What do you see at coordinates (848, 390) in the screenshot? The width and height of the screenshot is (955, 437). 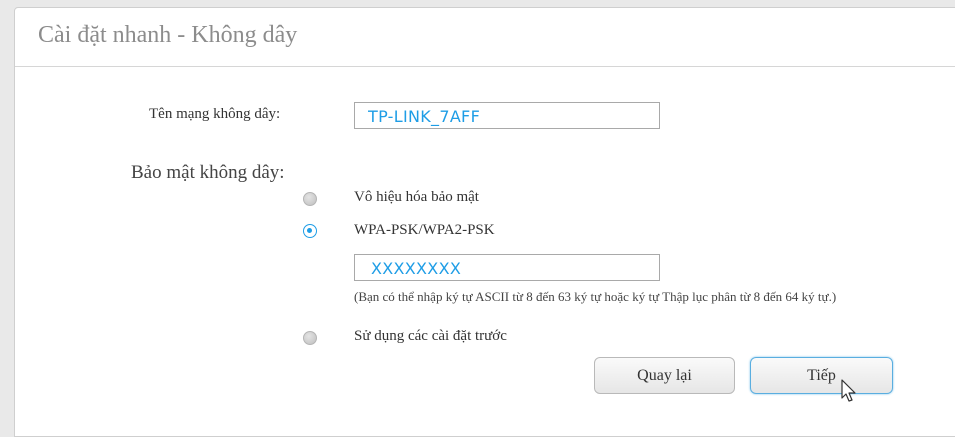 I see `mouse-cursor-icon` at bounding box center [848, 390].